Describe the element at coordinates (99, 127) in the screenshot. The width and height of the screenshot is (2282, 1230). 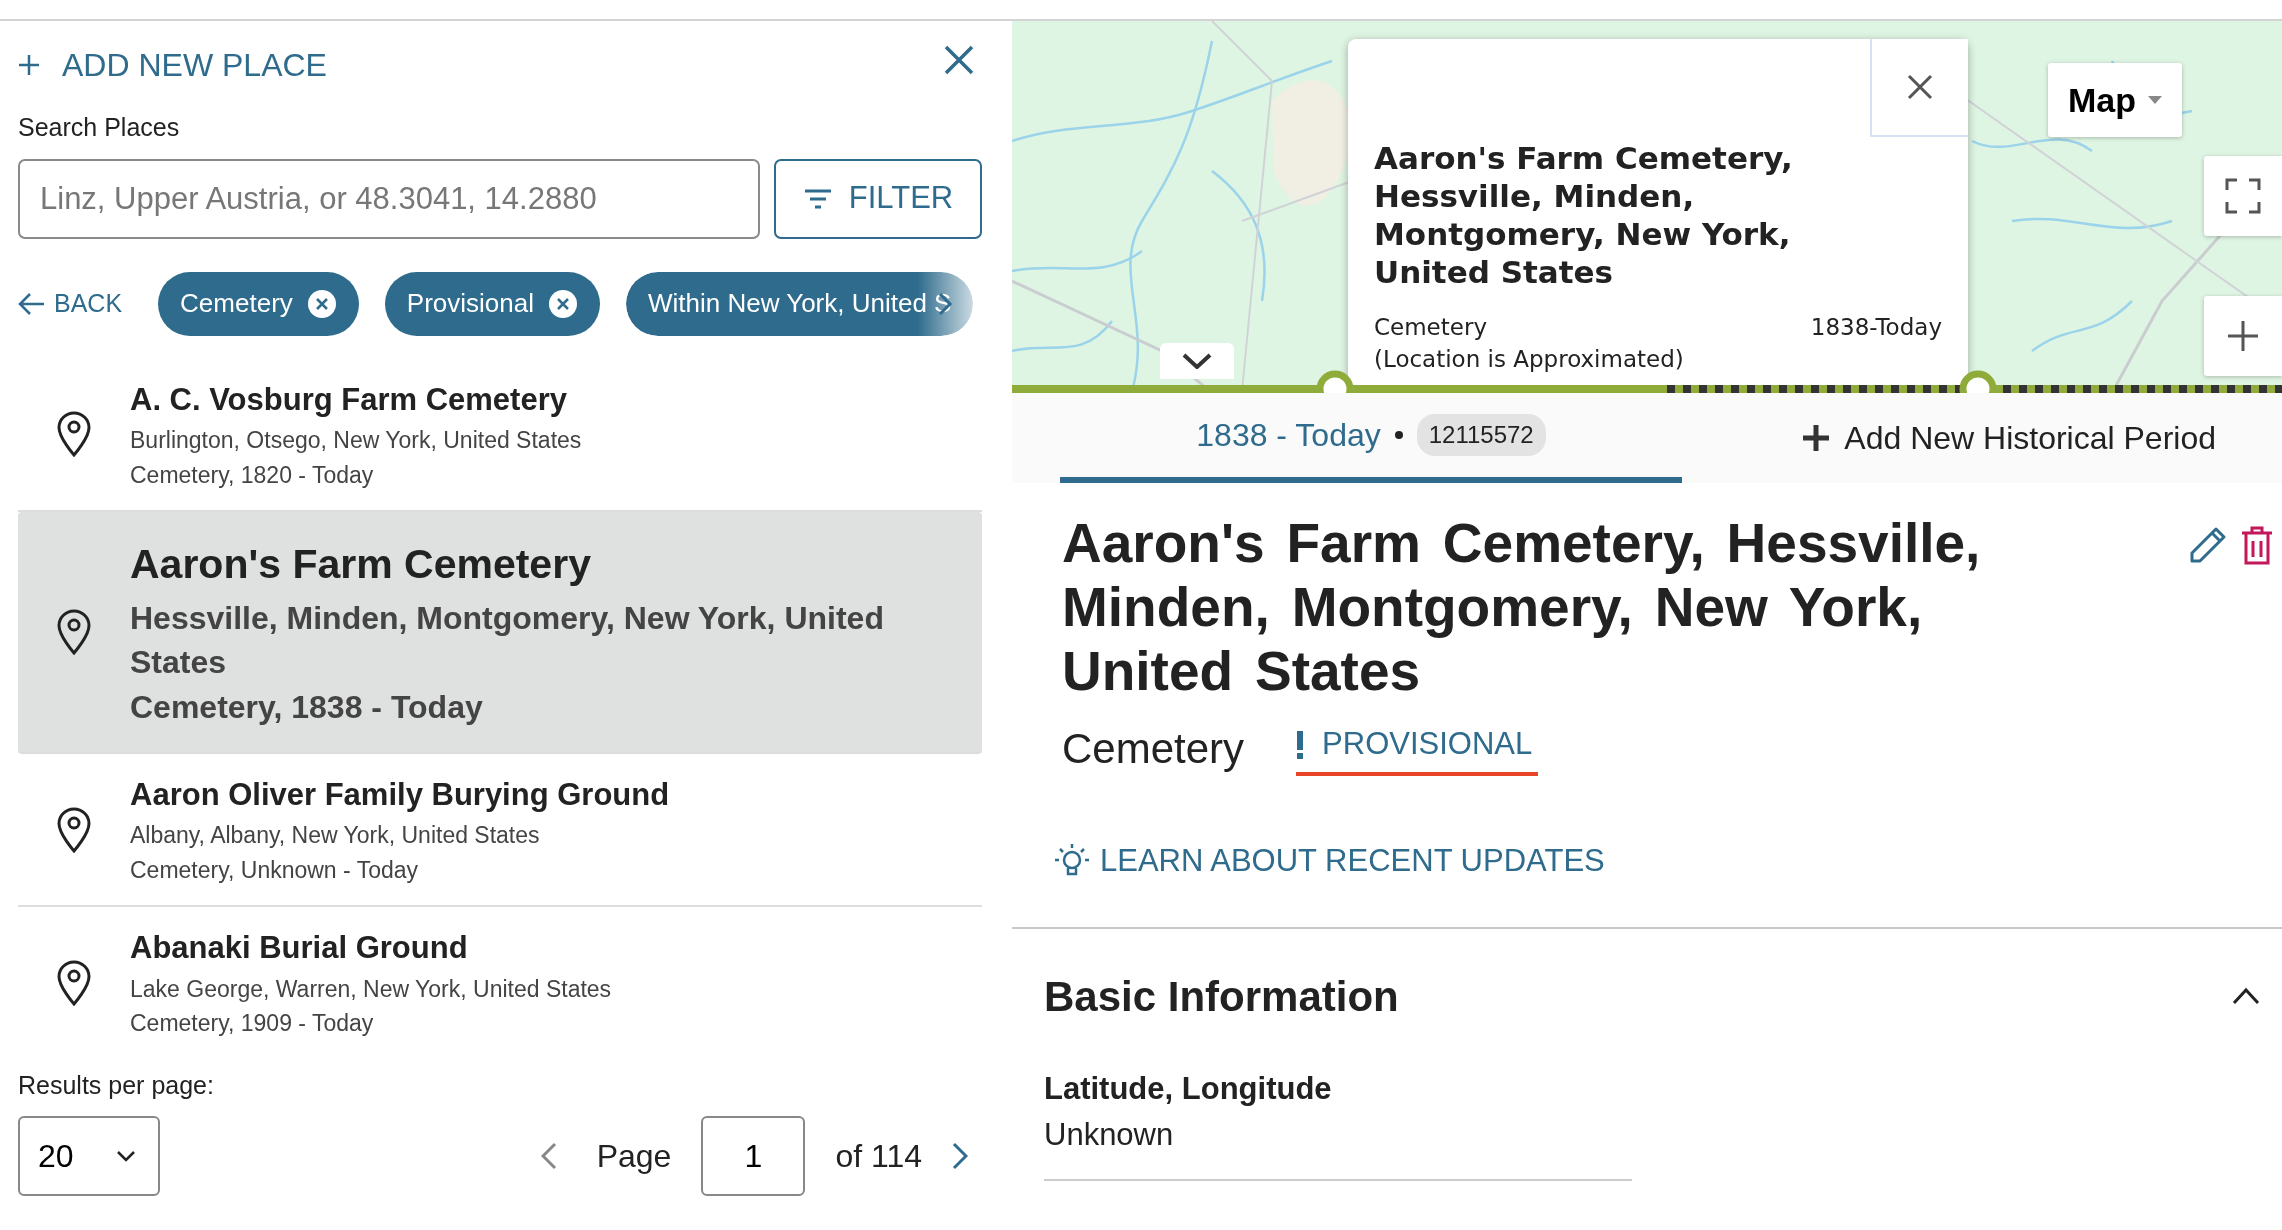
I see `search-label: Search Places` at that location.